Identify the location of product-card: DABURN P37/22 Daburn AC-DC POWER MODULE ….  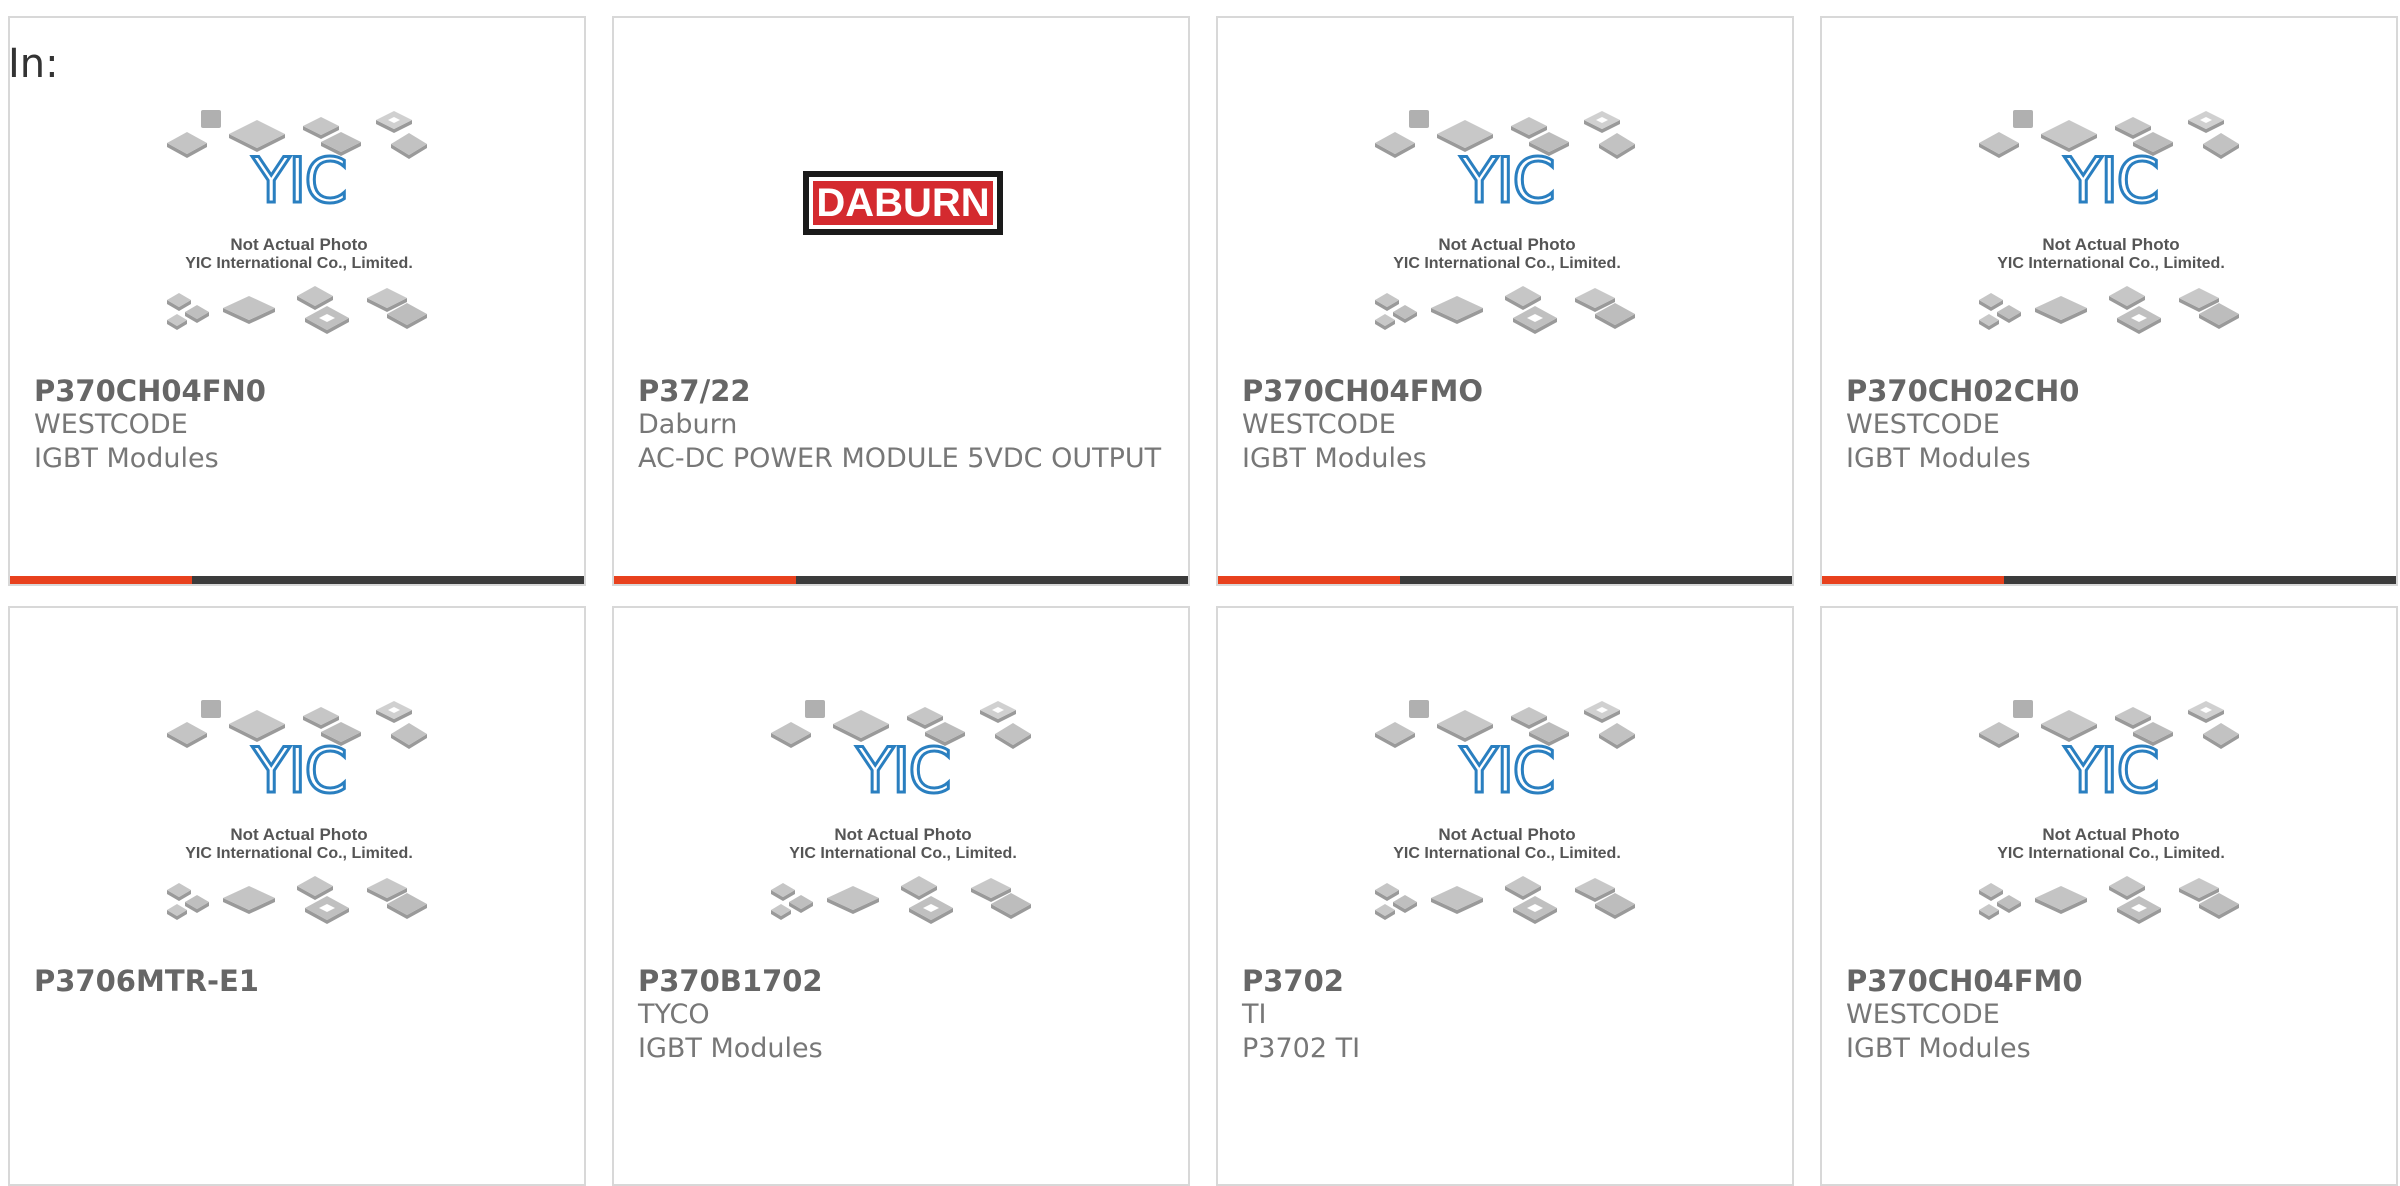
(901, 301).